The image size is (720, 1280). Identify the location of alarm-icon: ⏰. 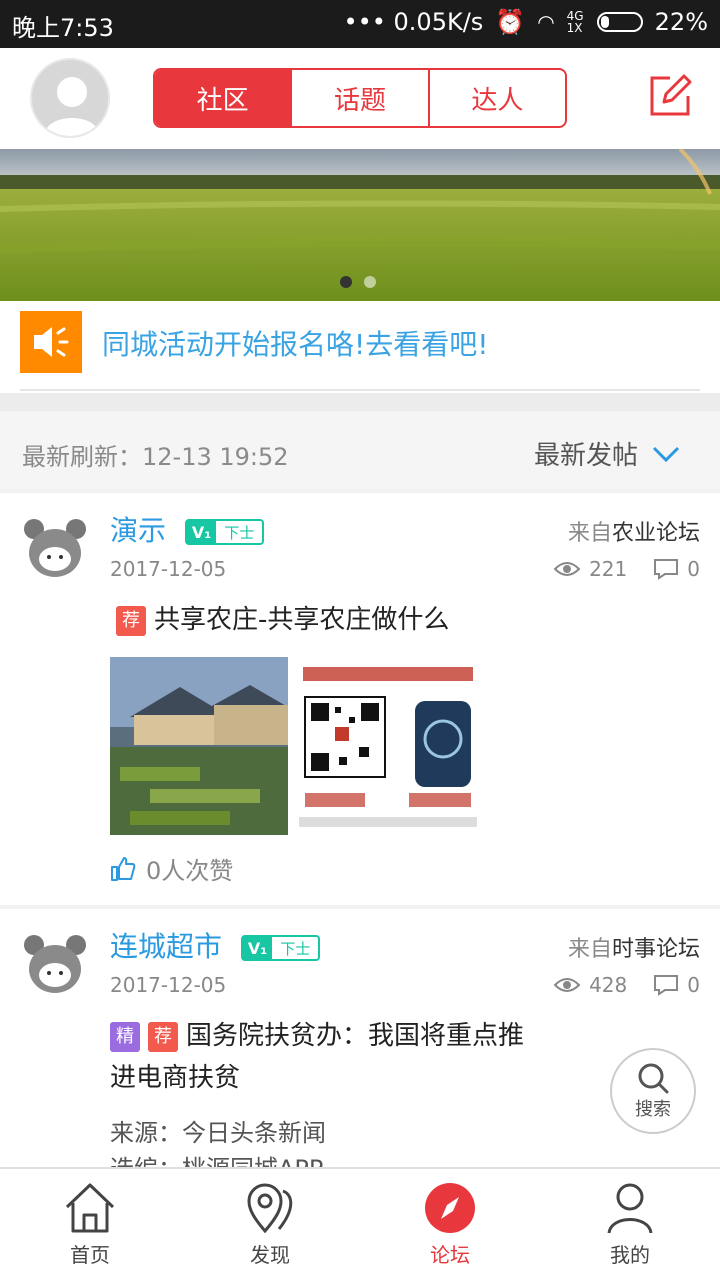
(510, 22).